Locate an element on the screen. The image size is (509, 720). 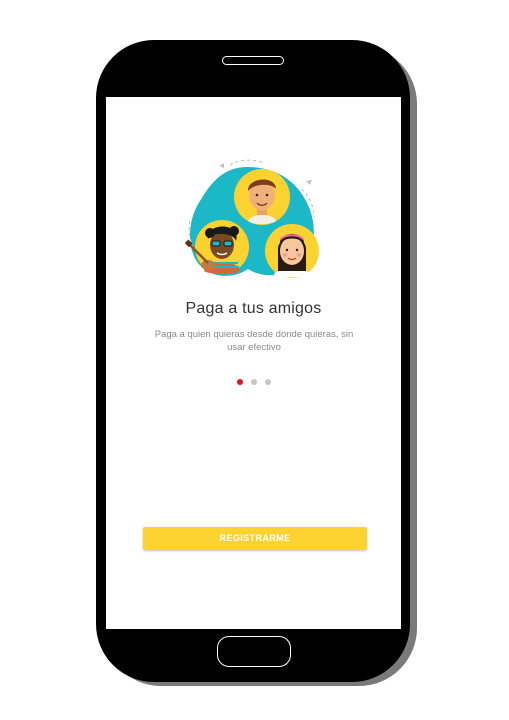
phone-speaker is located at coordinates (253, 60).